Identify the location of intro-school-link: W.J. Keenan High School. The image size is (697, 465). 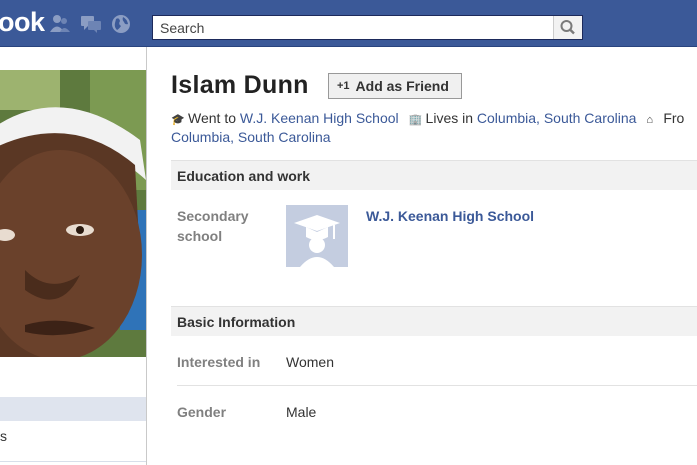
(319, 118).